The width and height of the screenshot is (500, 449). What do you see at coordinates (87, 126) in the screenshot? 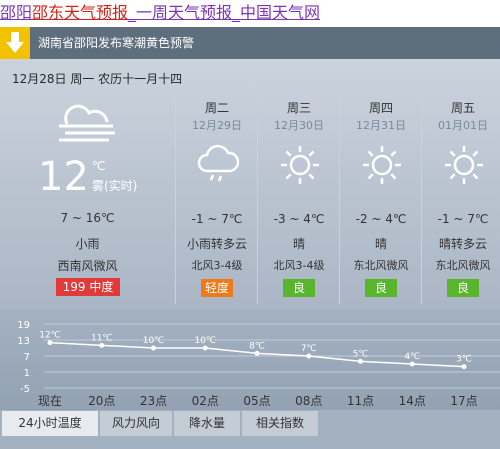
I see `fog-icon` at bounding box center [87, 126].